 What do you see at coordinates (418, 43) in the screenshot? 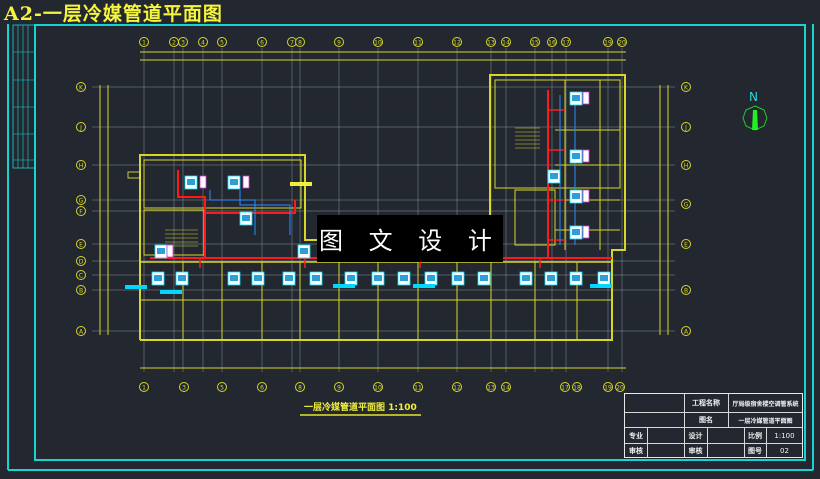
I see `axis-top-11-label: 11` at bounding box center [418, 43].